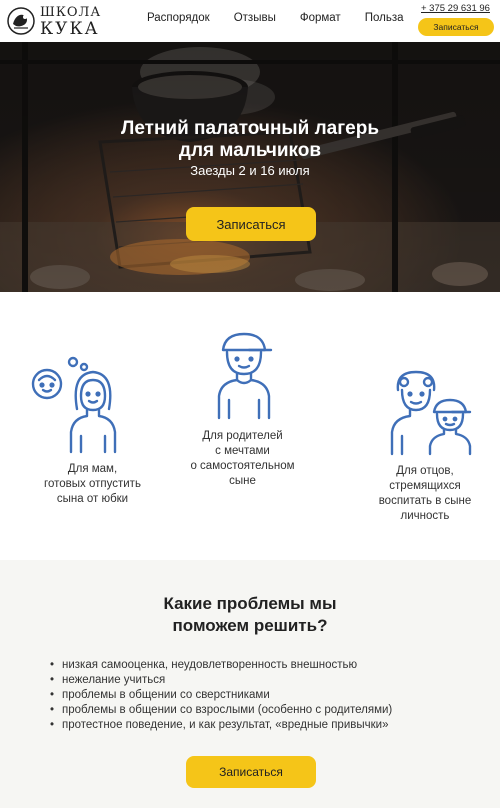 The image size is (500, 808). I want to click on school-logo: ШКОЛА КУКА, so click(61, 21).